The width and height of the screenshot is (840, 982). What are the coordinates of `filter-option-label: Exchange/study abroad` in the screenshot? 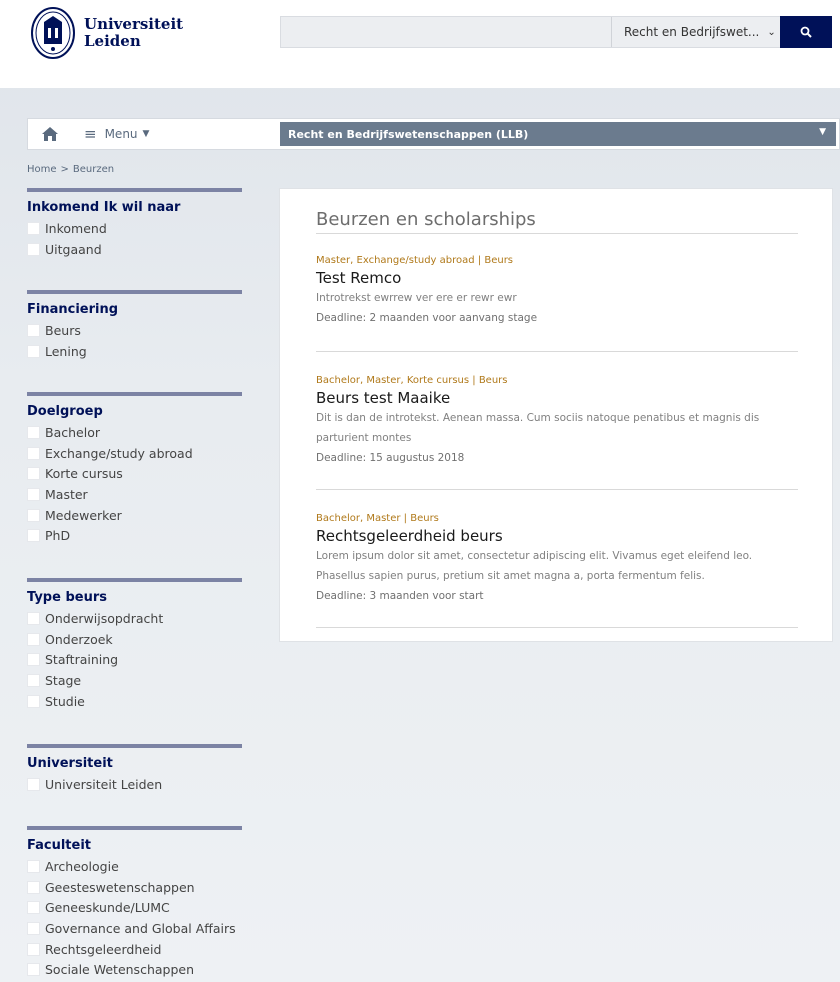 It's located at (119, 453).